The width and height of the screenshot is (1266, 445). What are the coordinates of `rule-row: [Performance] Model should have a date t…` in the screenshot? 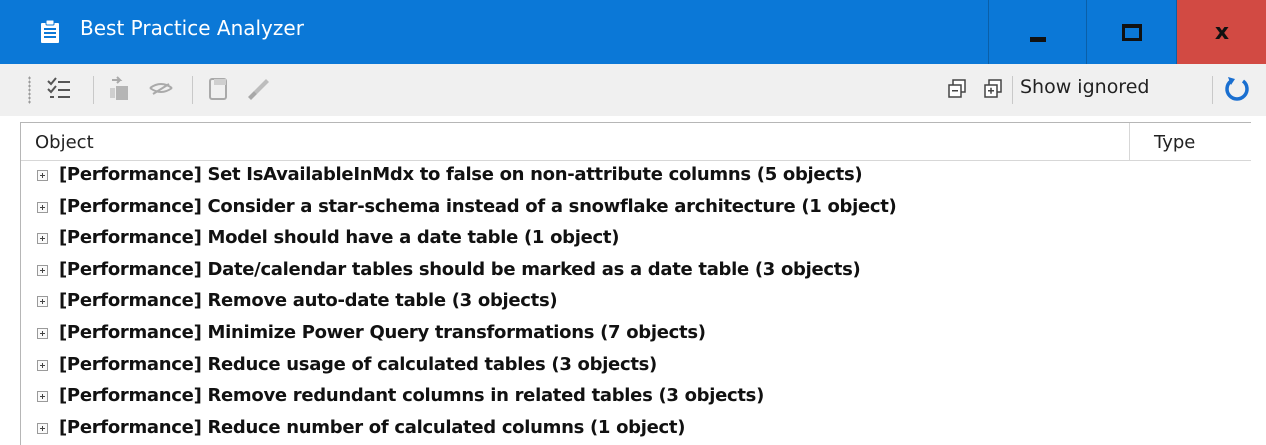 It's located at (636, 240).